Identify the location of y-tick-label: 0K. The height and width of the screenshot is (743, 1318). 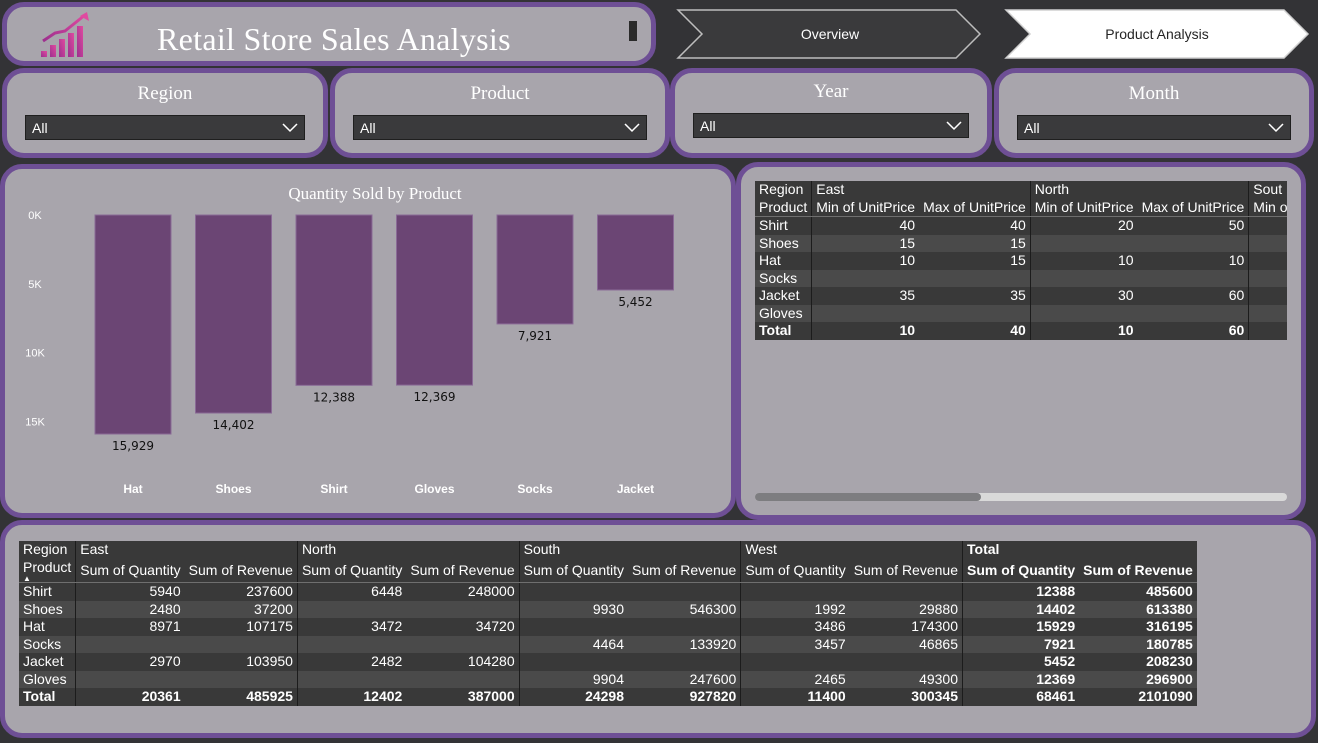
(35, 216).